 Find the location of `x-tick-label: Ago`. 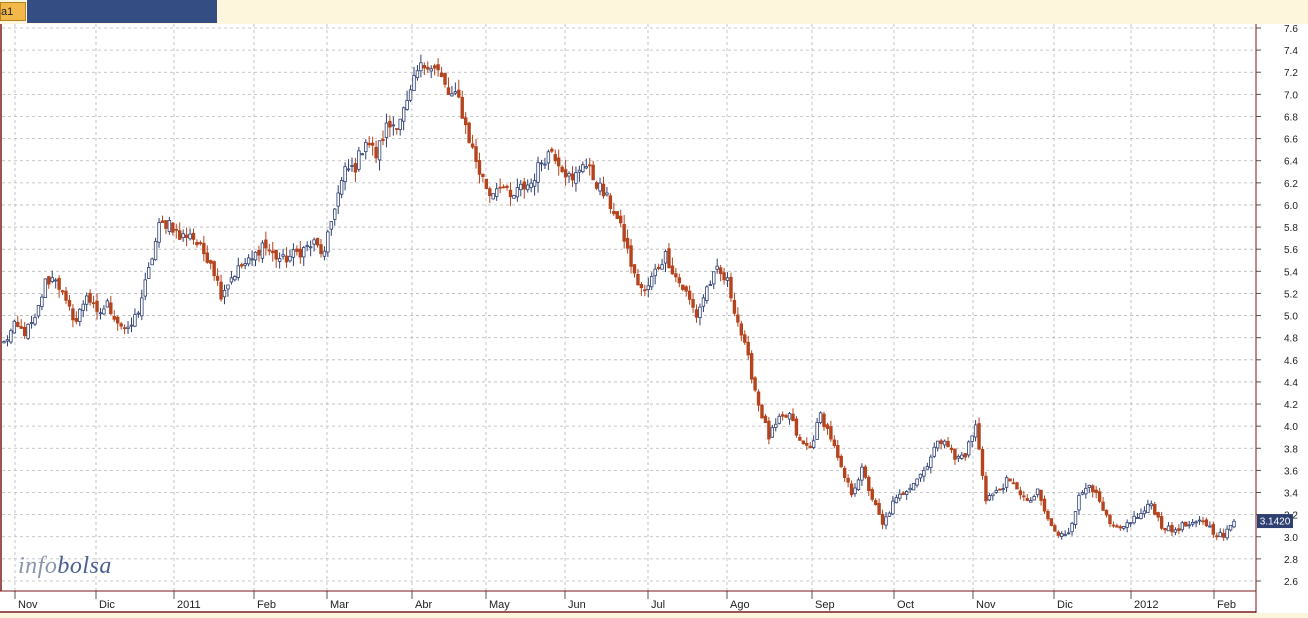

x-tick-label: Ago is located at coordinates (740, 605).